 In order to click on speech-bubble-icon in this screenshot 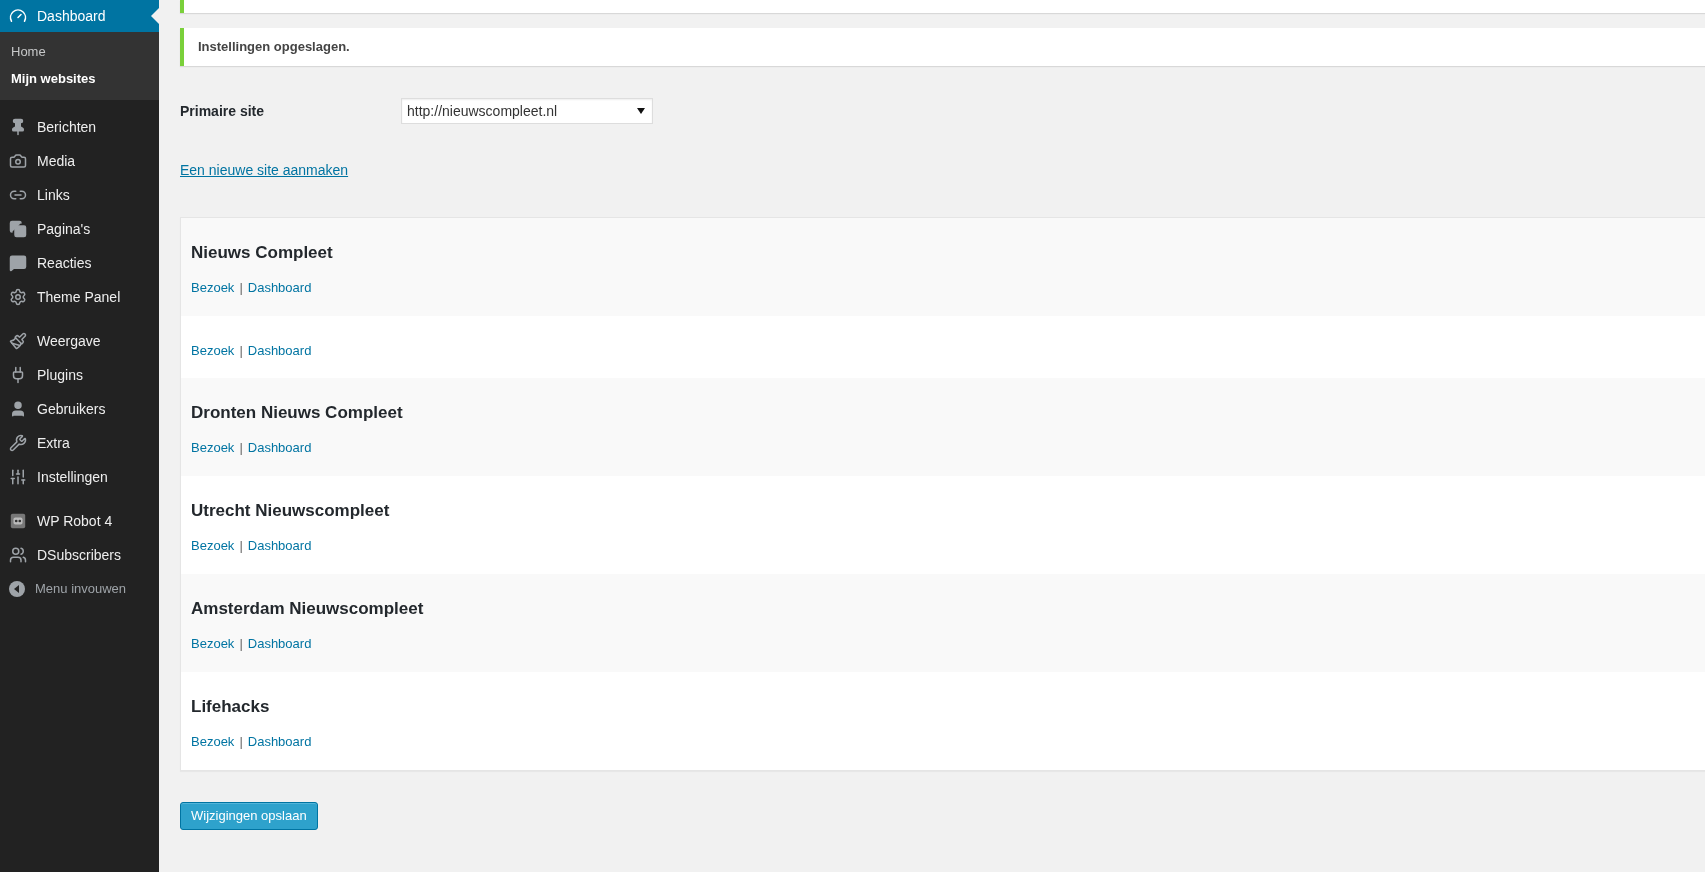, I will do `click(18, 263)`.